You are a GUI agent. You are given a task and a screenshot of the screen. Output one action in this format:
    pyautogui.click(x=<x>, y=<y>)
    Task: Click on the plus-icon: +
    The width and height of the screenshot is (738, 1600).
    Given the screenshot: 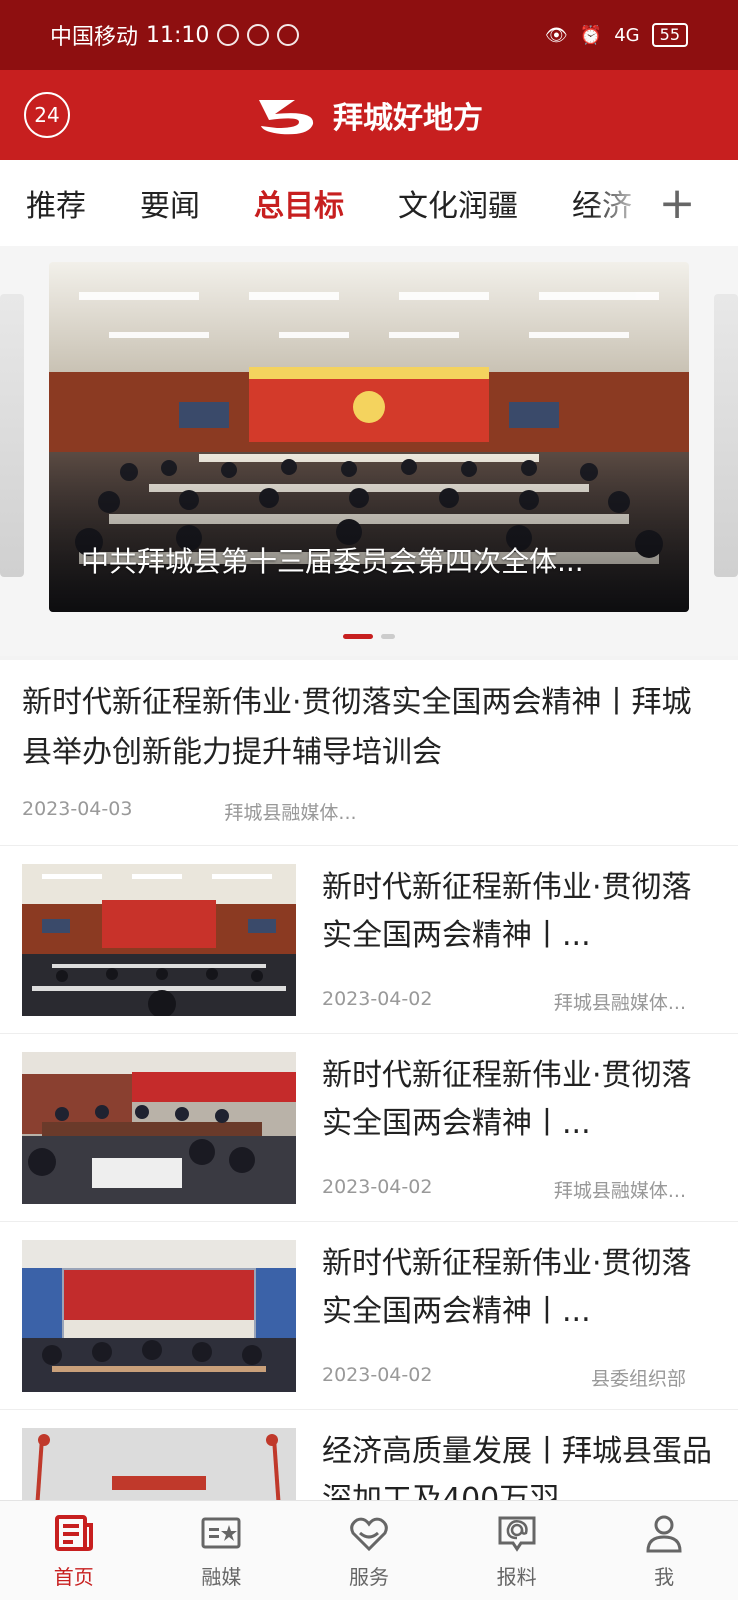 What is the action you would take?
    pyautogui.click(x=677, y=203)
    